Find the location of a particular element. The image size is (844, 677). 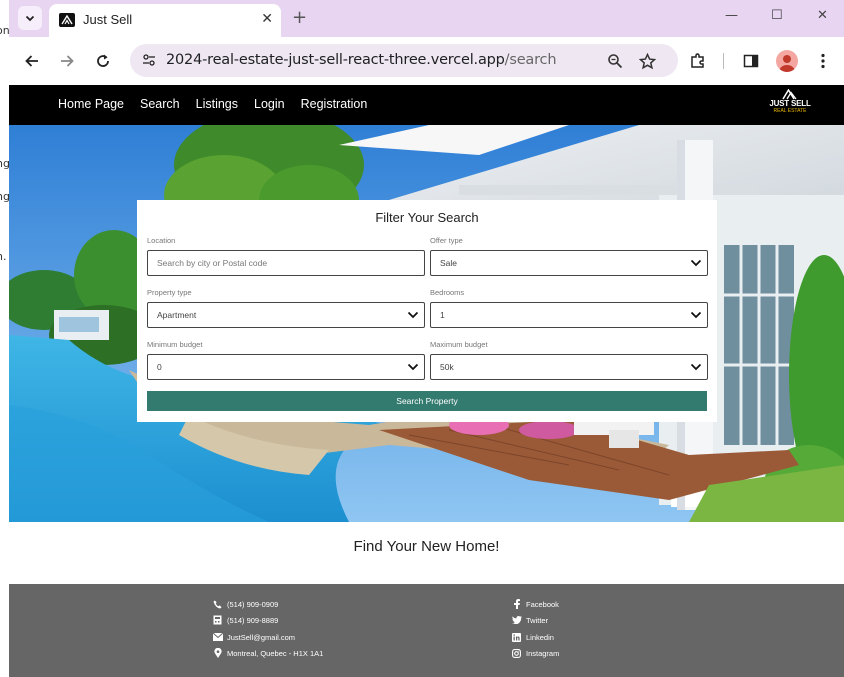

nav-link-home: Home Page is located at coordinates (91, 104).